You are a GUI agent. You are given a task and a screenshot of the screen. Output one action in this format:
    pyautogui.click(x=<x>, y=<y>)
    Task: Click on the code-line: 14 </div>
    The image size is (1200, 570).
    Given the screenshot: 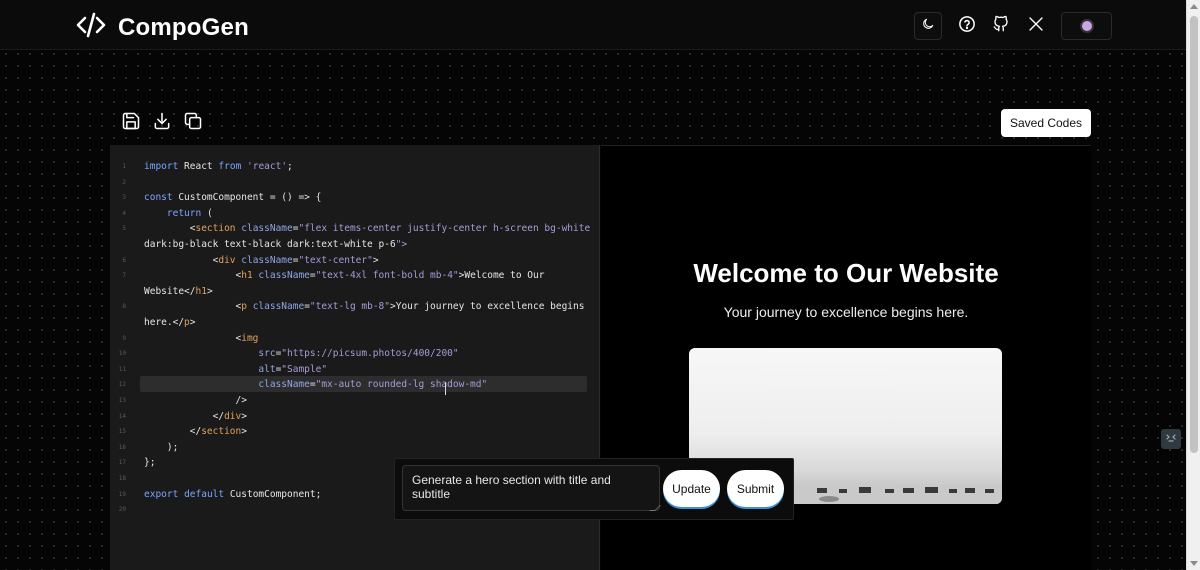 What is the action you would take?
    pyautogui.click(x=355, y=418)
    